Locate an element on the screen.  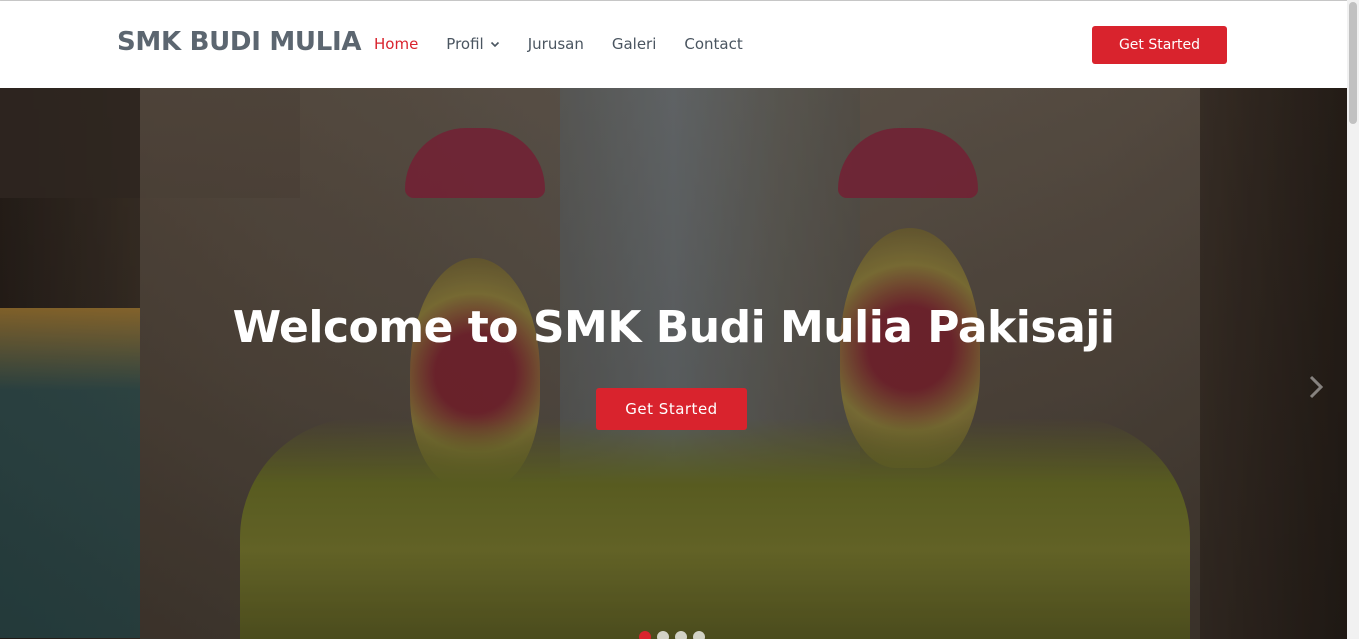
chevron-right-icon is located at coordinates (1316, 387).